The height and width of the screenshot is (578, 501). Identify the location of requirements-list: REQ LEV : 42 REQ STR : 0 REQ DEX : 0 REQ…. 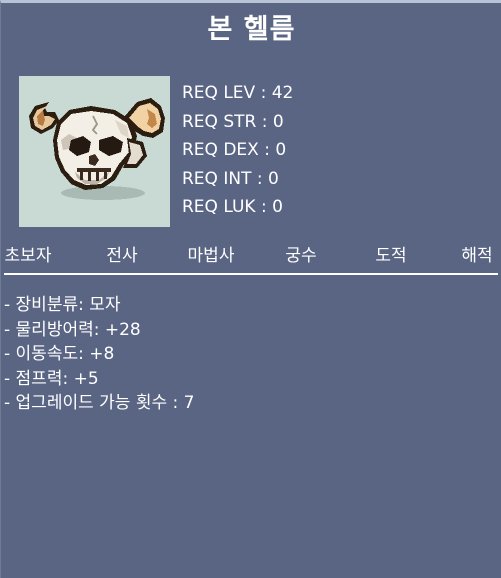
(237, 150).